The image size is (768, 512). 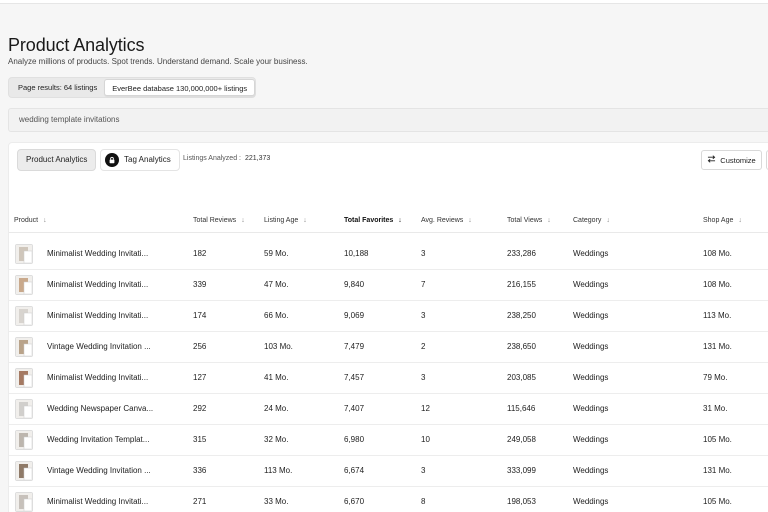 I want to click on avg-reviews-cell: 8, so click(x=423, y=501).